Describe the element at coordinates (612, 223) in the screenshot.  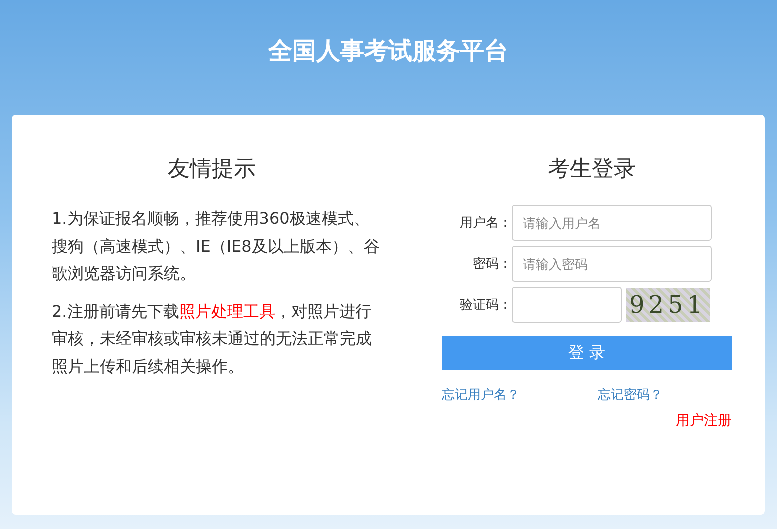
I see `username-field: 请输入用户名` at that location.